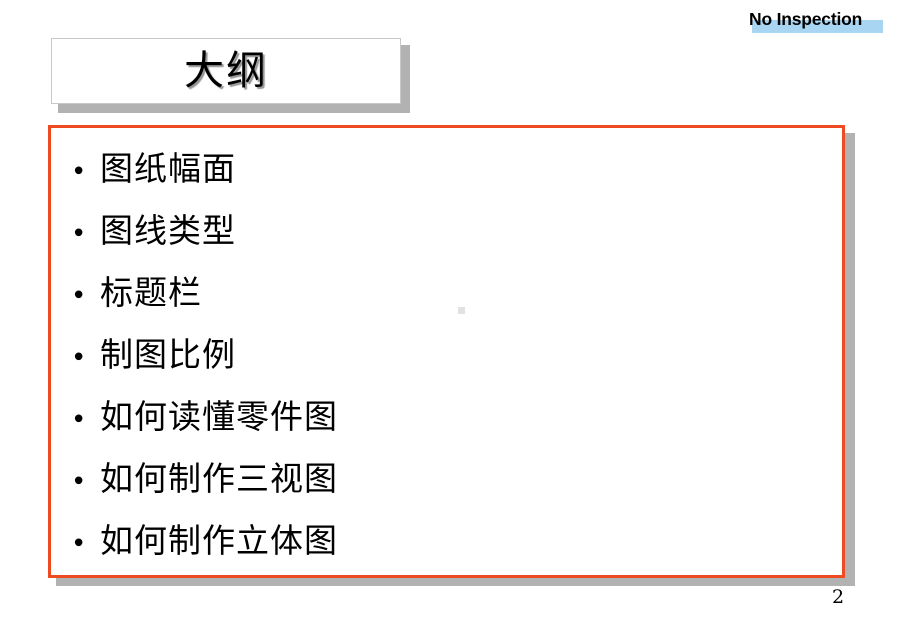 This screenshot has width=920, height=637. I want to click on list-item: • 如何制作立体图, so click(446, 541).